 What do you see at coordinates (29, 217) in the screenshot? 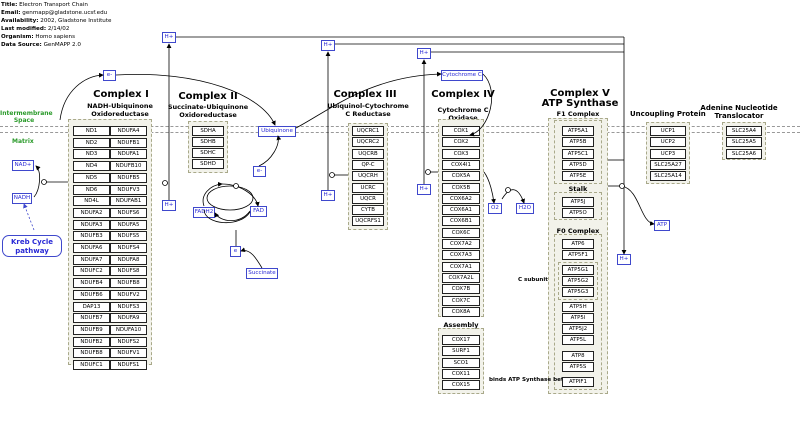
I see `krebs-to-nadh-arrow` at bounding box center [29, 217].